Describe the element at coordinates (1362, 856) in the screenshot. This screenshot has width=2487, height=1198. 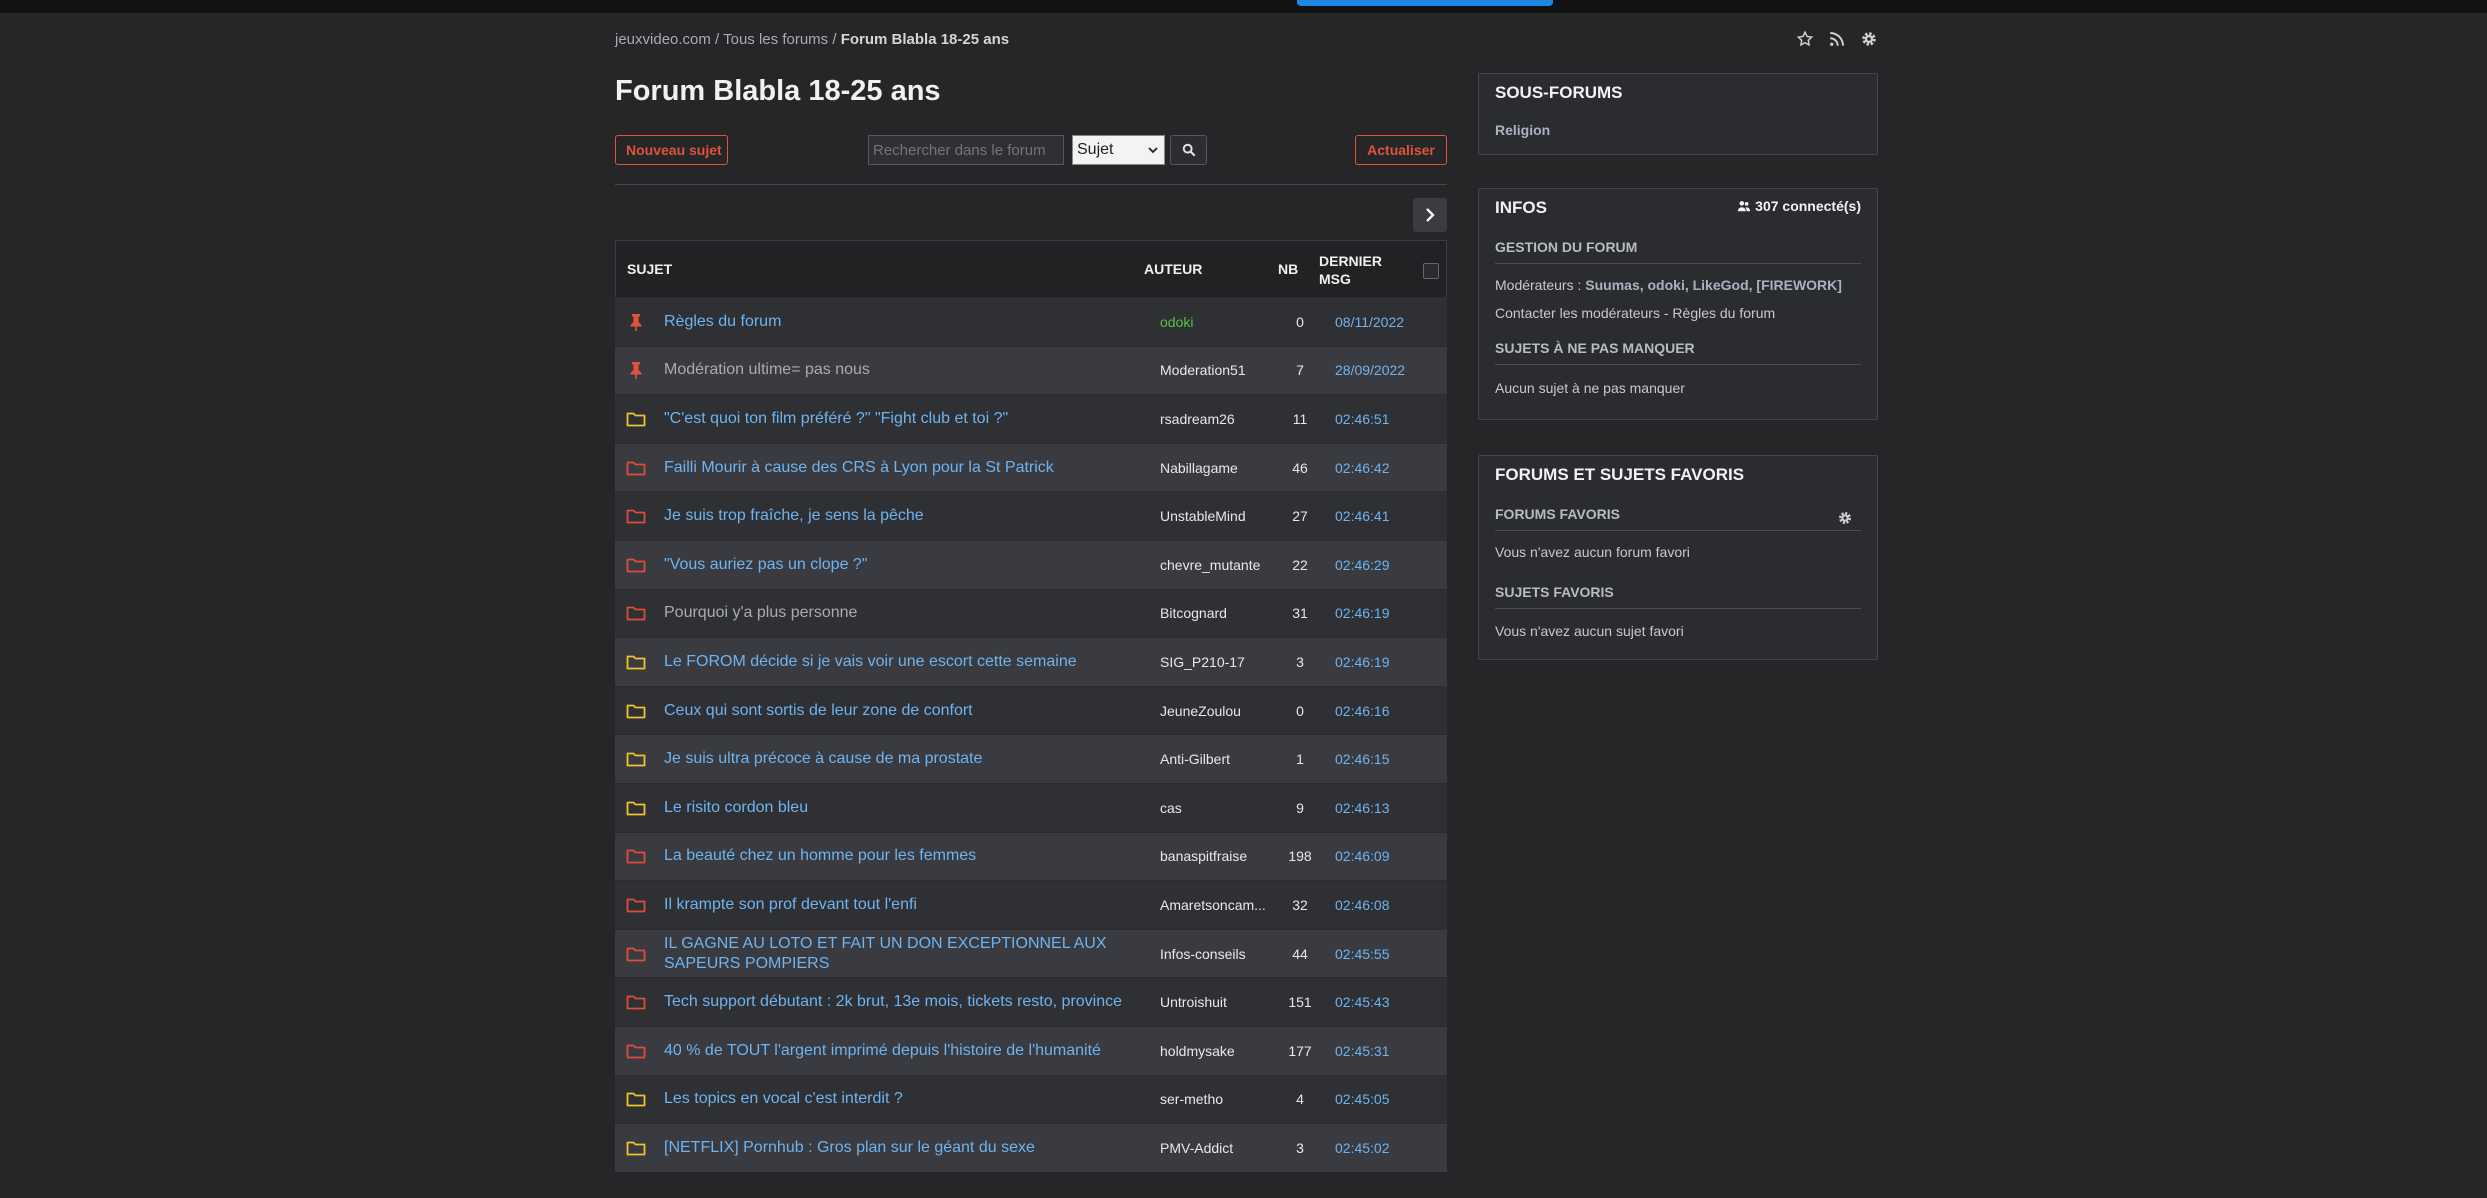
I see `topic-last-message: 02:46:09` at that location.